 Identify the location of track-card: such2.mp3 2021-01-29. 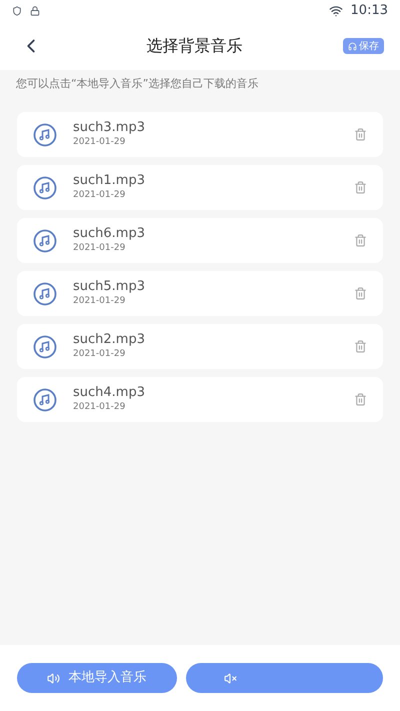
(200, 346).